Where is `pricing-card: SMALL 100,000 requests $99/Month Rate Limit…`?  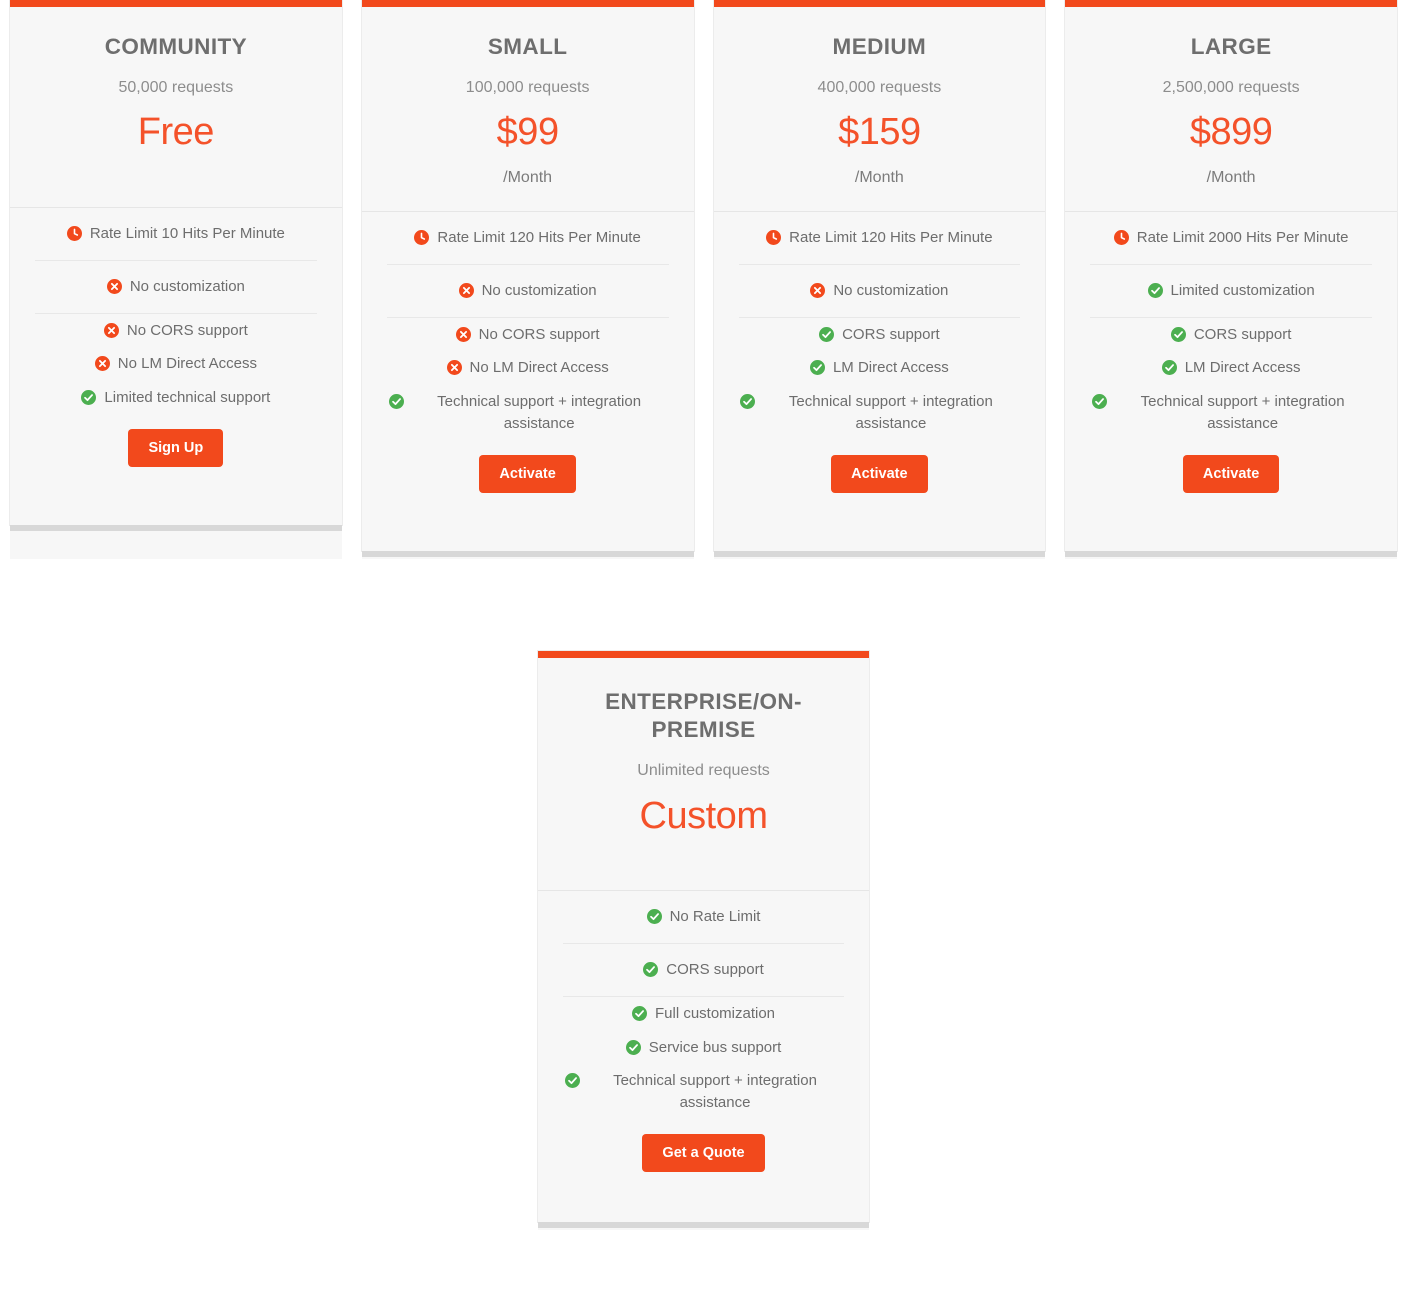 pricing-card: SMALL 100,000 requests $99/Month Rate Limit… is located at coordinates (527, 280).